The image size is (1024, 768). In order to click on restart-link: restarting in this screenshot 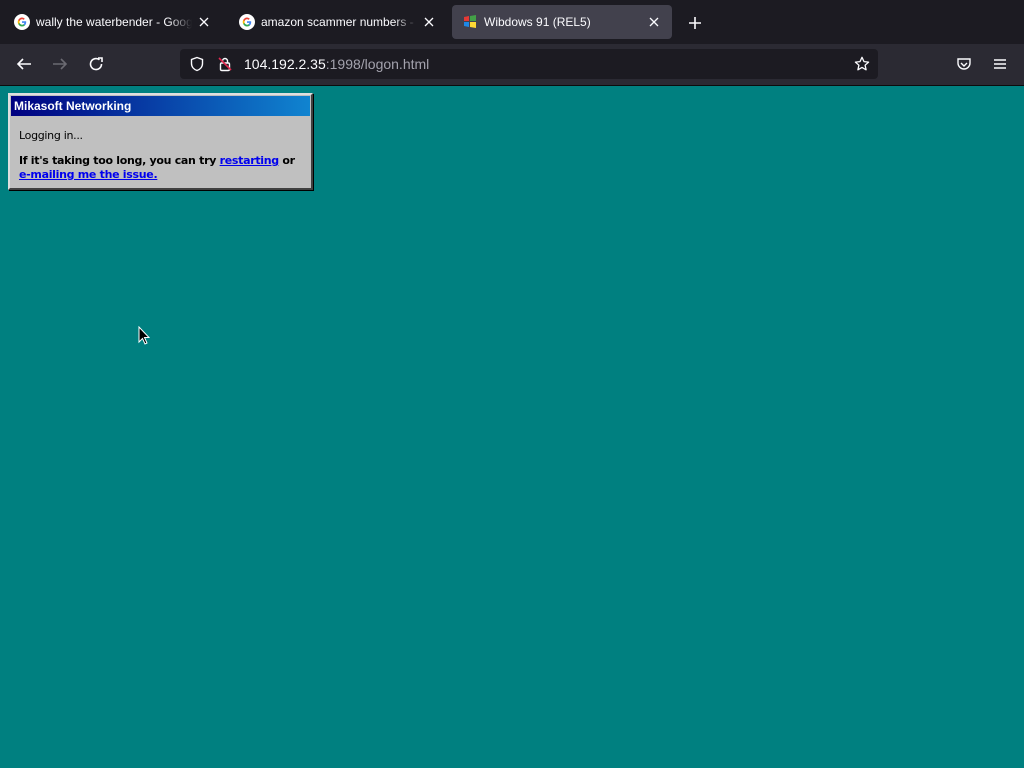, I will do `click(250, 160)`.